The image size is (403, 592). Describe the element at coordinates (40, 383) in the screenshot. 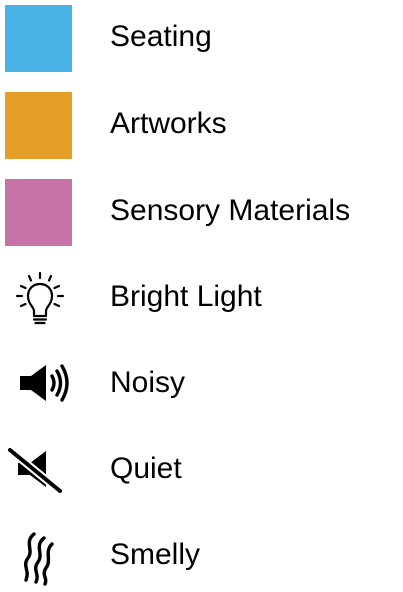

I see `speaker-loud-icon` at that location.